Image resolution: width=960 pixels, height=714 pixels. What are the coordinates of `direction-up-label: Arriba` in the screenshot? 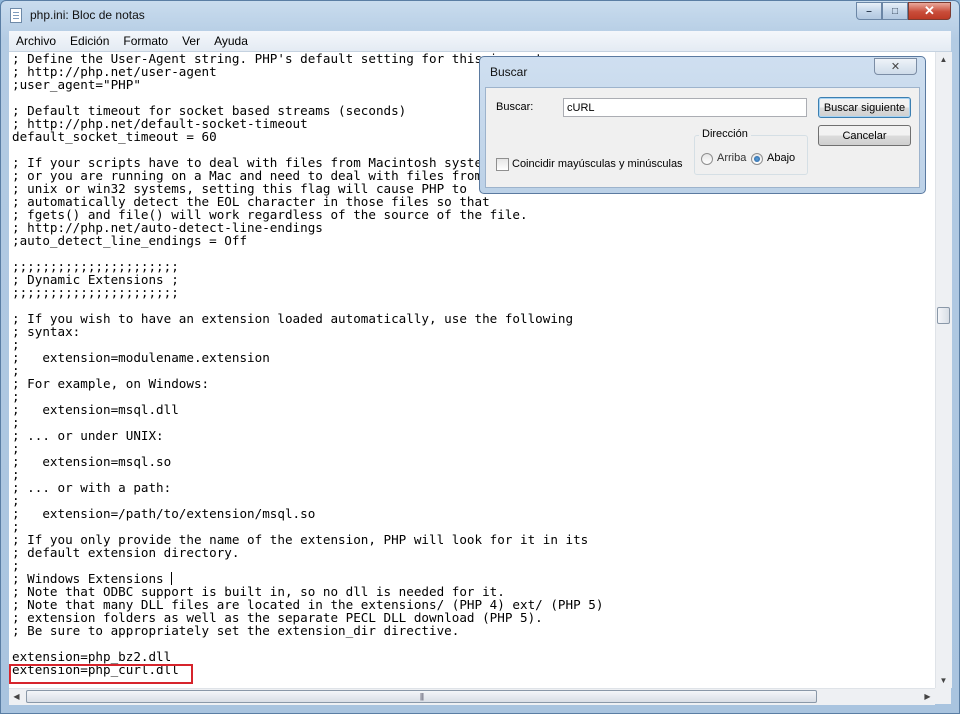 It's located at (732, 158).